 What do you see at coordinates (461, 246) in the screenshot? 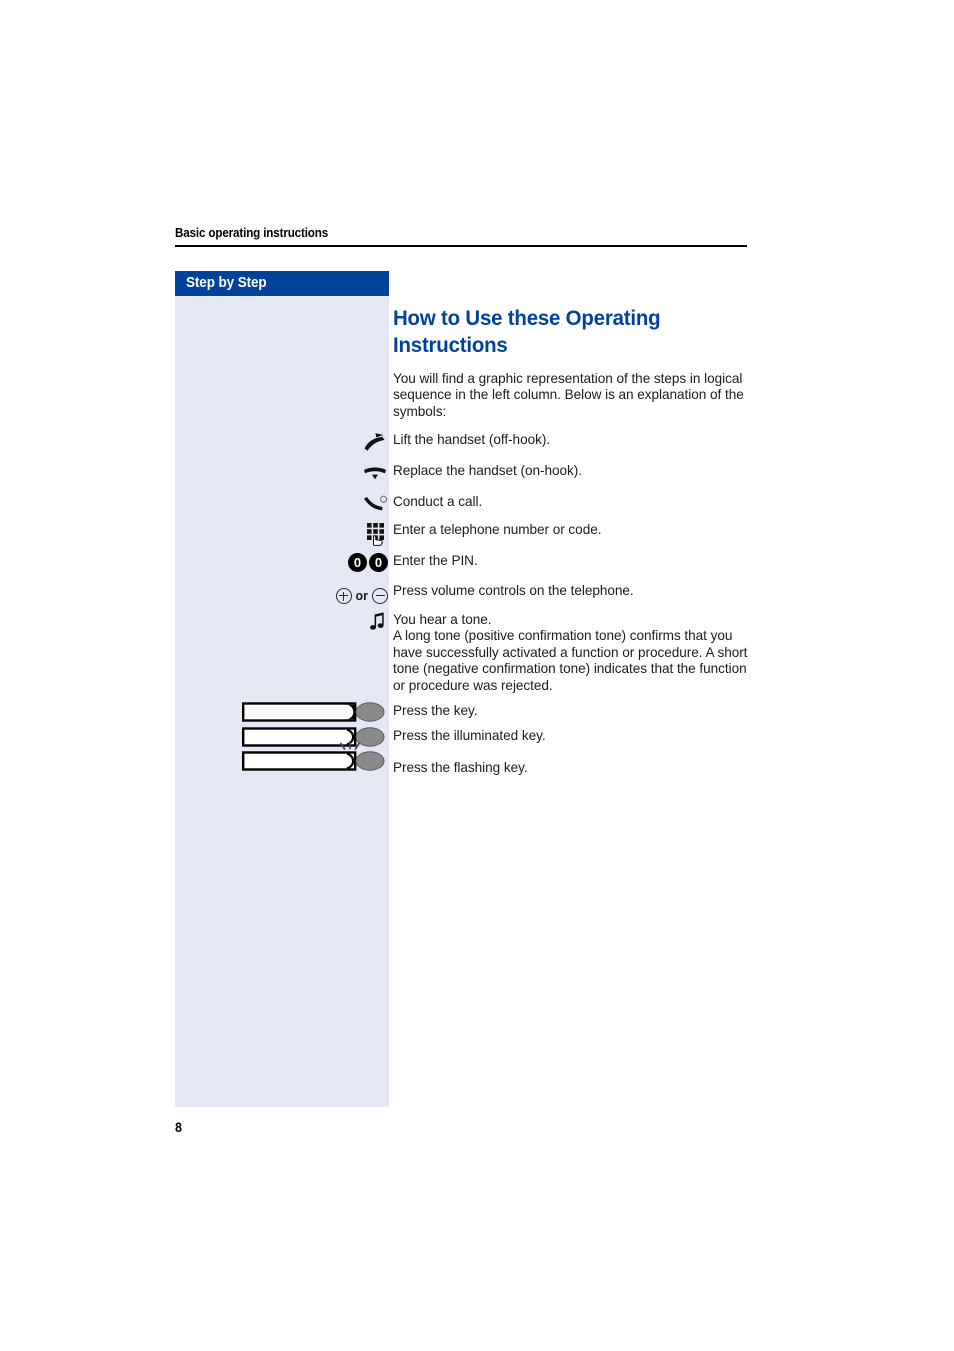
I see `header-rule` at bounding box center [461, 246].